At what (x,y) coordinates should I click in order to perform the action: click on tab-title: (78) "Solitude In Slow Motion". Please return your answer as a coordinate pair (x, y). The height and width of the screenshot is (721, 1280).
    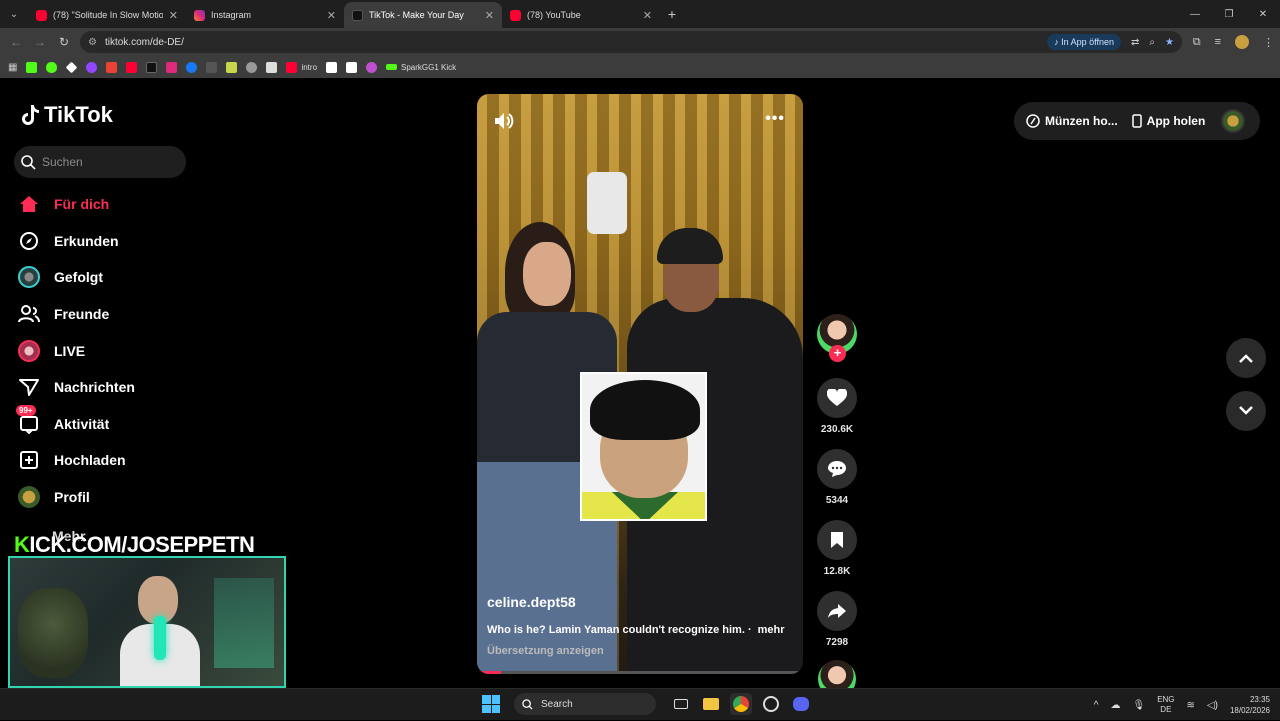
    Looking at the image, I should click on (108, 15).